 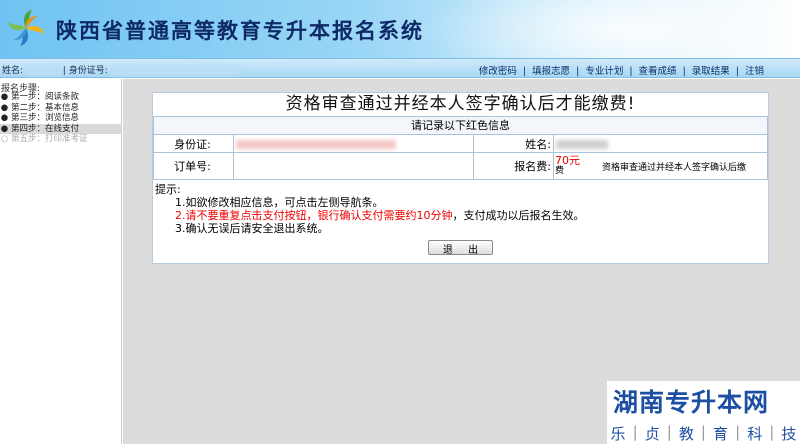 I want to click on sidebar-step-5-disabled: ○ 第五步：打印准考证, so click(x=44, y=139).